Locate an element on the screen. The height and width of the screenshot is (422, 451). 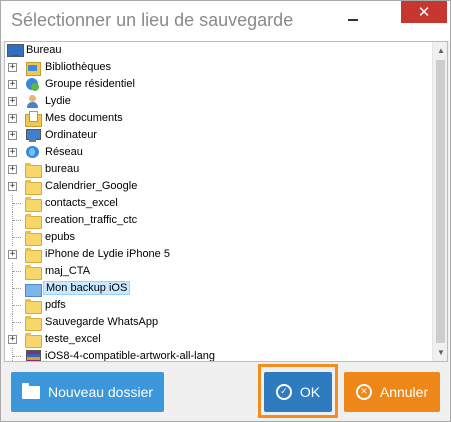
tree-item: iOS8-4-compatible-artwork-all-lang is located at coordinates (219, 355).